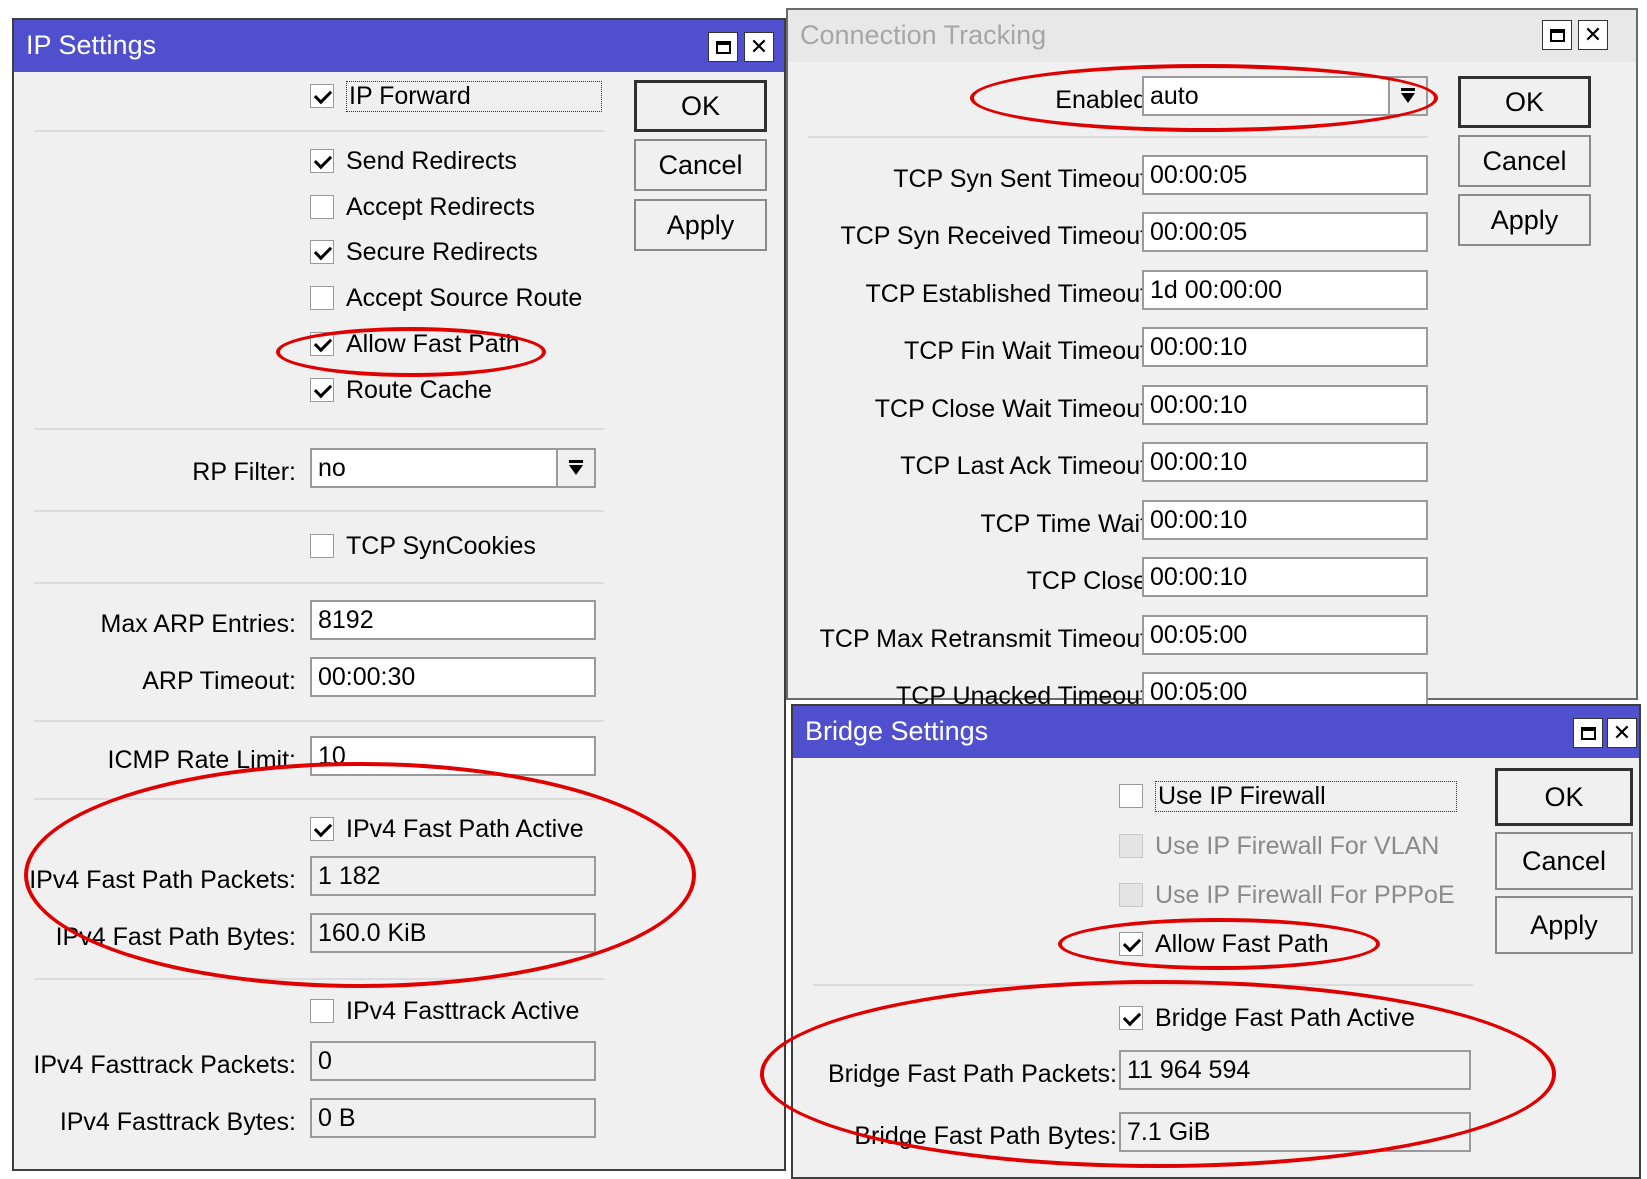 The height and width of the screenshot is (1179, 1647). What do you see at coordinates (1285, 405) in the screenshot?
I see `tcp-close-wait-timeout-input: 00:00:10` at bounding box center [1285, 405].